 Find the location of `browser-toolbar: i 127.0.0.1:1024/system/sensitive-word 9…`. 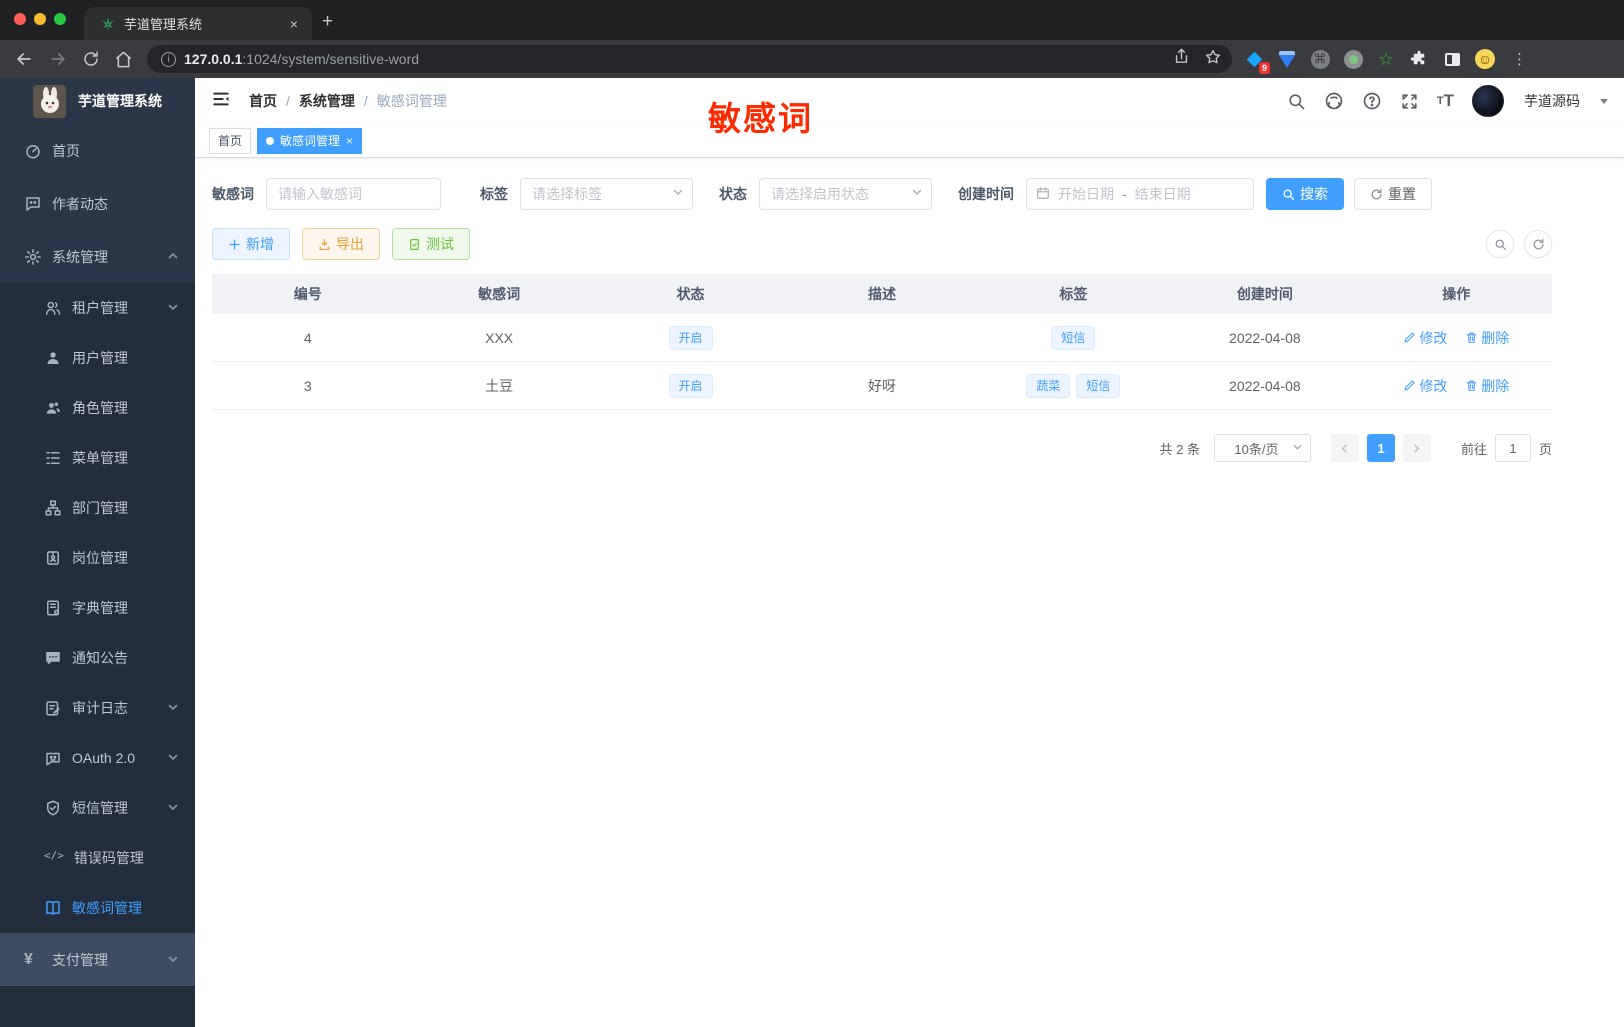

browser-toolbar: i 127.0.0.1:1024/system/sensitive-word 9… is located at coordinates (812, 59).